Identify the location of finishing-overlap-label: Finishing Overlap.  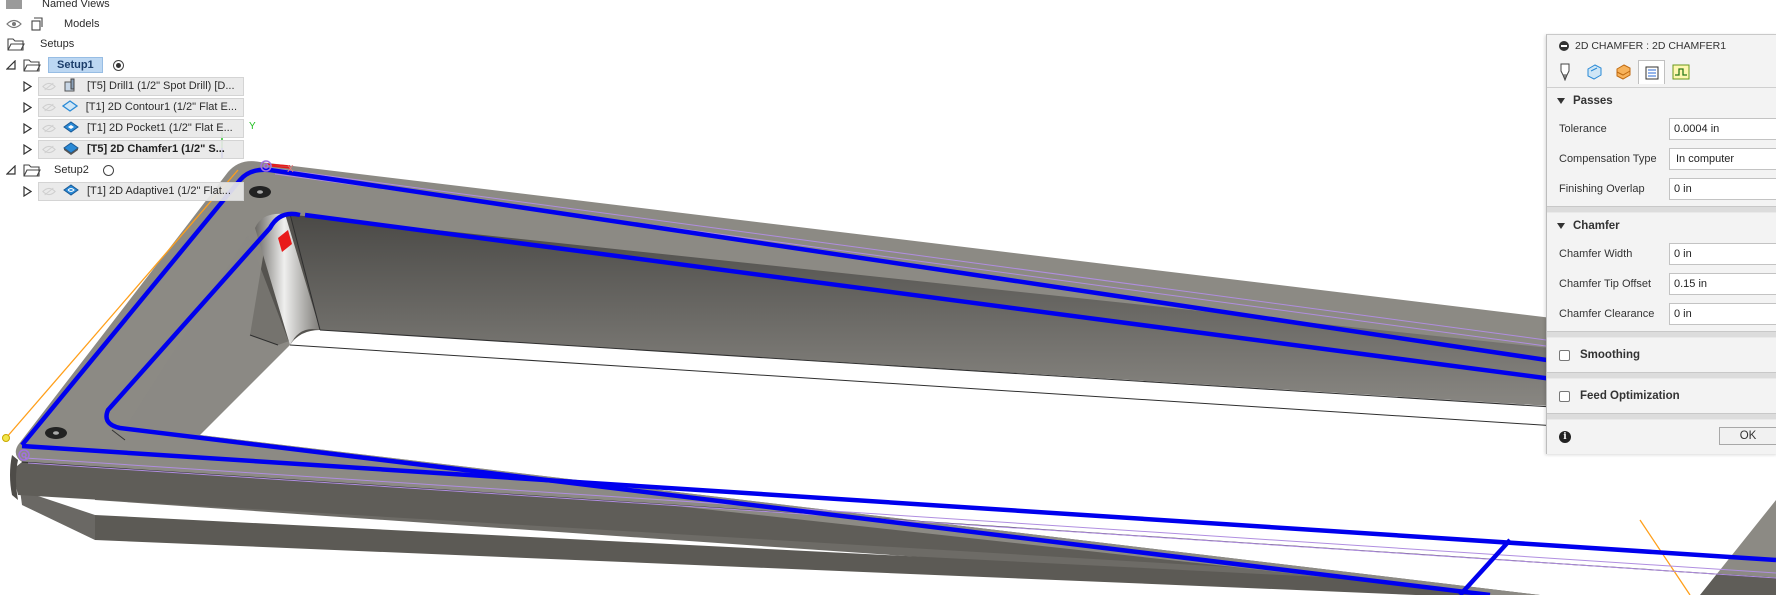
(1602, 189).